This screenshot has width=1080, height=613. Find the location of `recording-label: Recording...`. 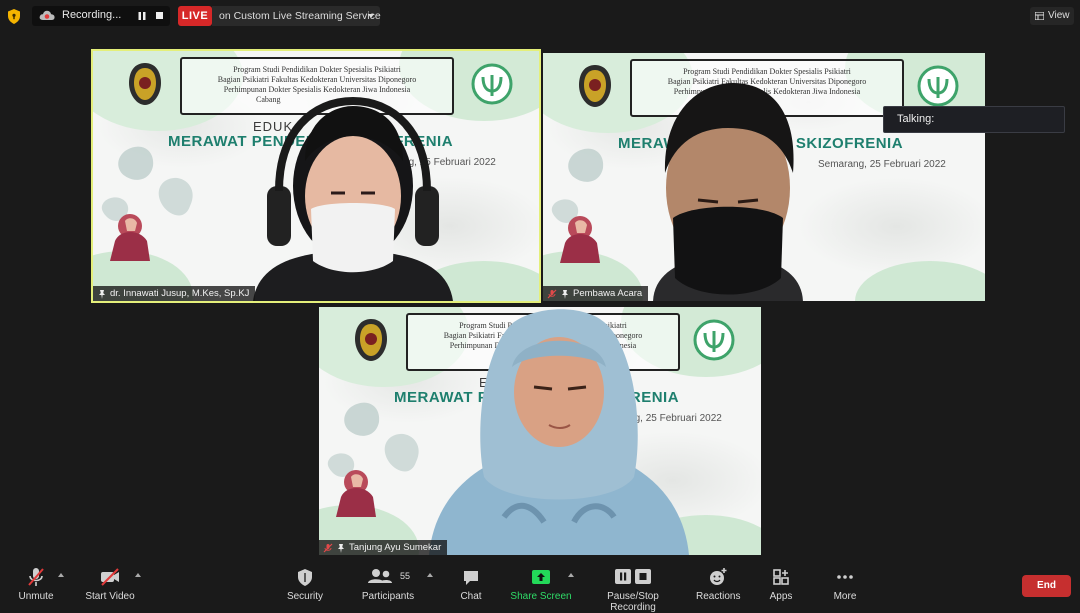

recording-label: Recording... is located at coordinates (92, 15).